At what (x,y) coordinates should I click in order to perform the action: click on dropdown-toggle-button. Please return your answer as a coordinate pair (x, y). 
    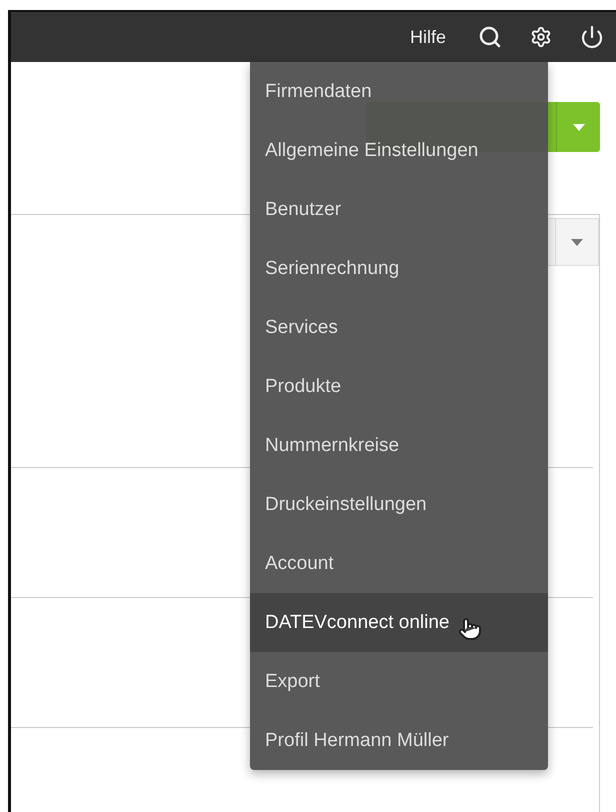
    Looking at the image, I should click on (578, 127).